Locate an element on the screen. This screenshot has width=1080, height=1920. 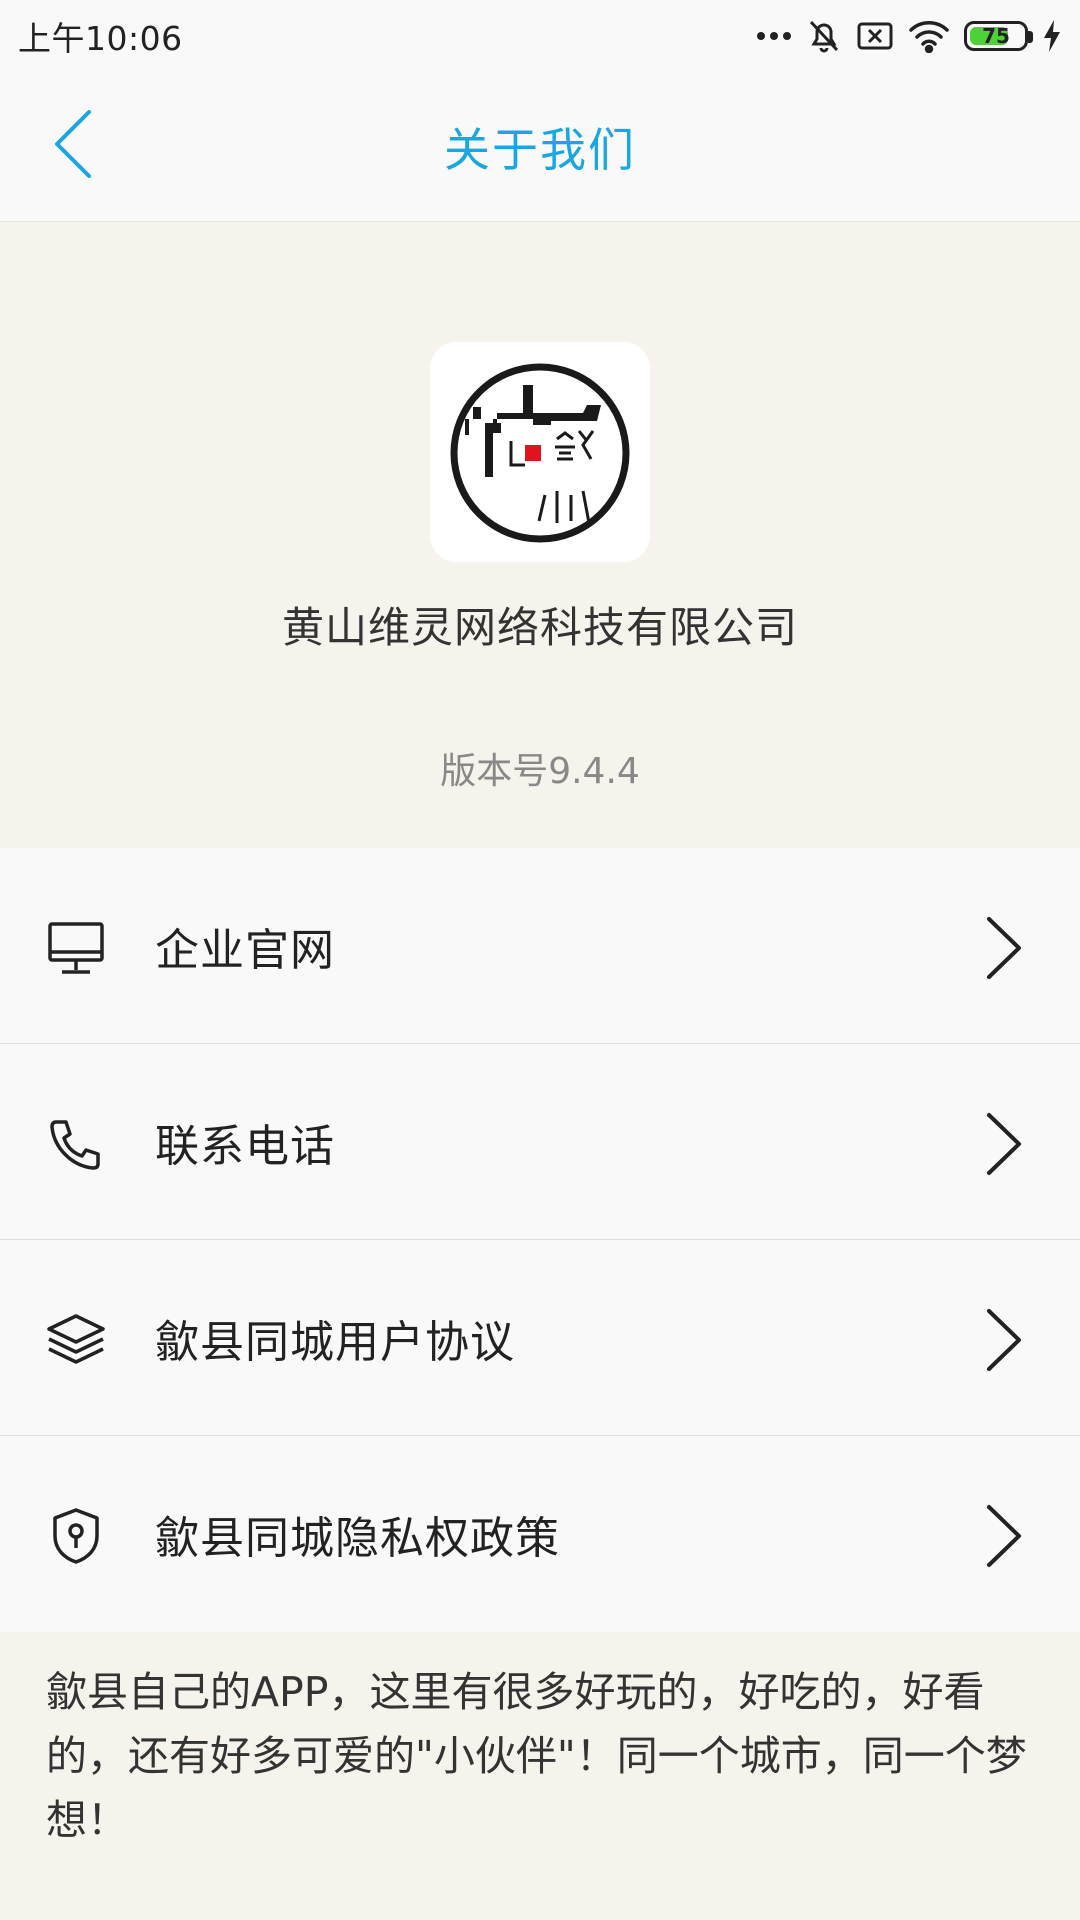
status-icons: 75 is located at coordinates (909, 36).